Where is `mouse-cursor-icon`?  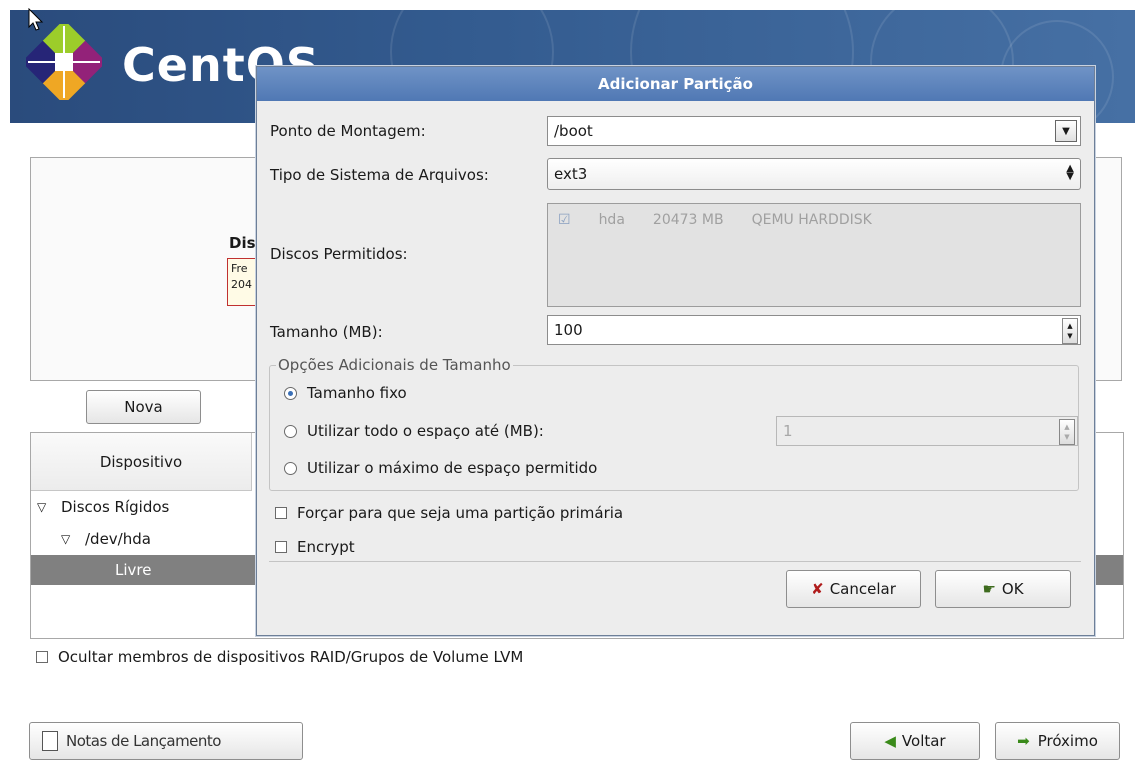
mouse-cursor-icon is located at coordinates (36, 19).